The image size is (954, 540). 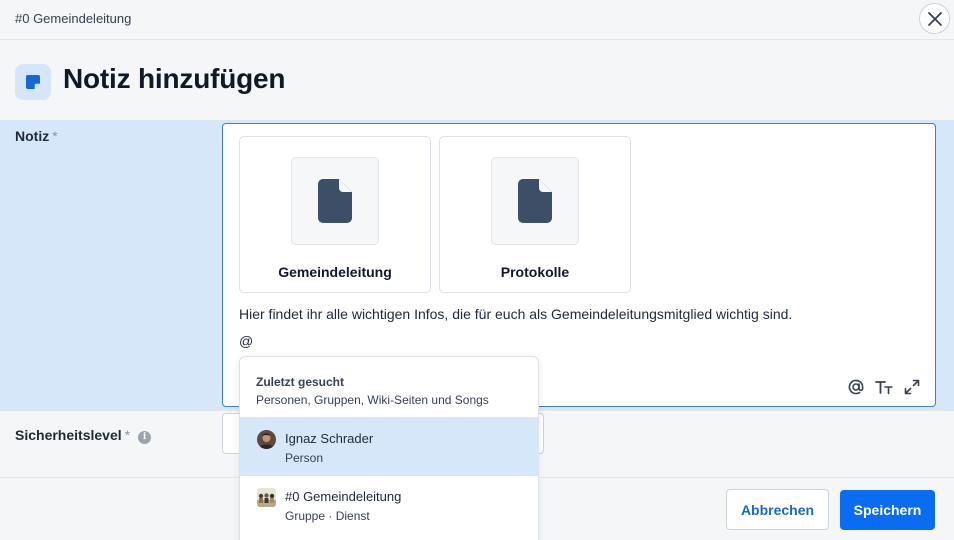 What do you see at coordinates (477, 20) in the screenshot?
I see `modal-header: #0 Gemeindeleitung` at bounding box center [477, 20].